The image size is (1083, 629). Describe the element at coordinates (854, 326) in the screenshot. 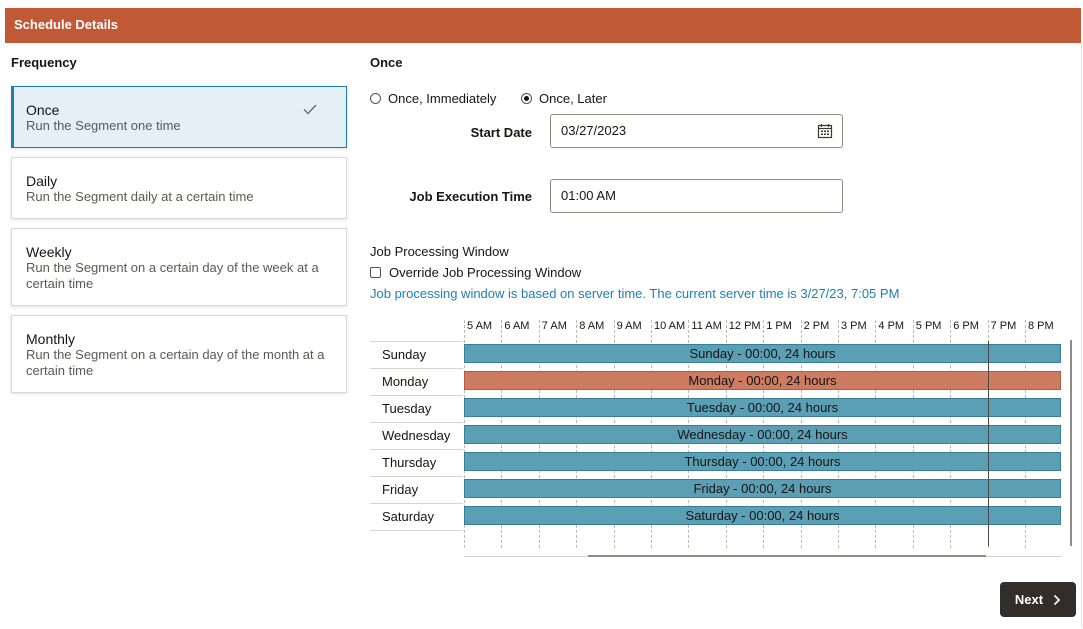

I see `hour-label: 3 PM` at that location.